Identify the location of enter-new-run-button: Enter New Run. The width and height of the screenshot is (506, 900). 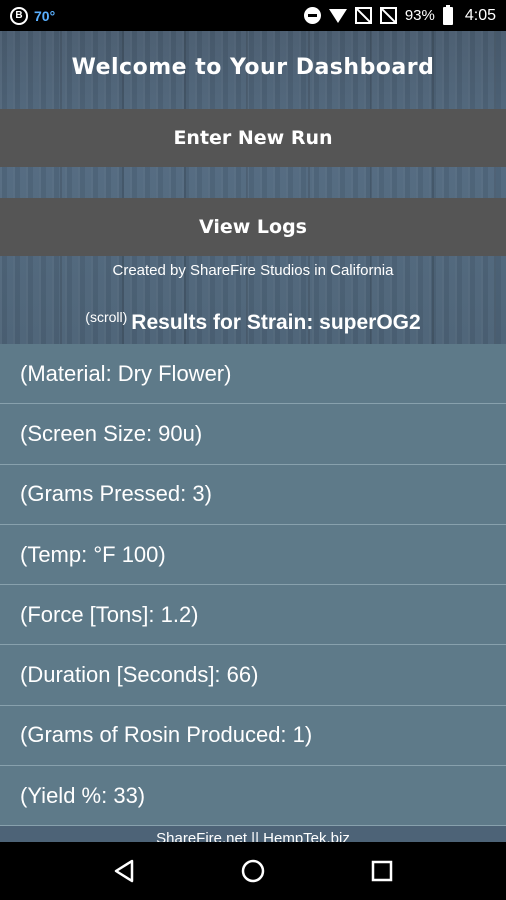
(253, 138).